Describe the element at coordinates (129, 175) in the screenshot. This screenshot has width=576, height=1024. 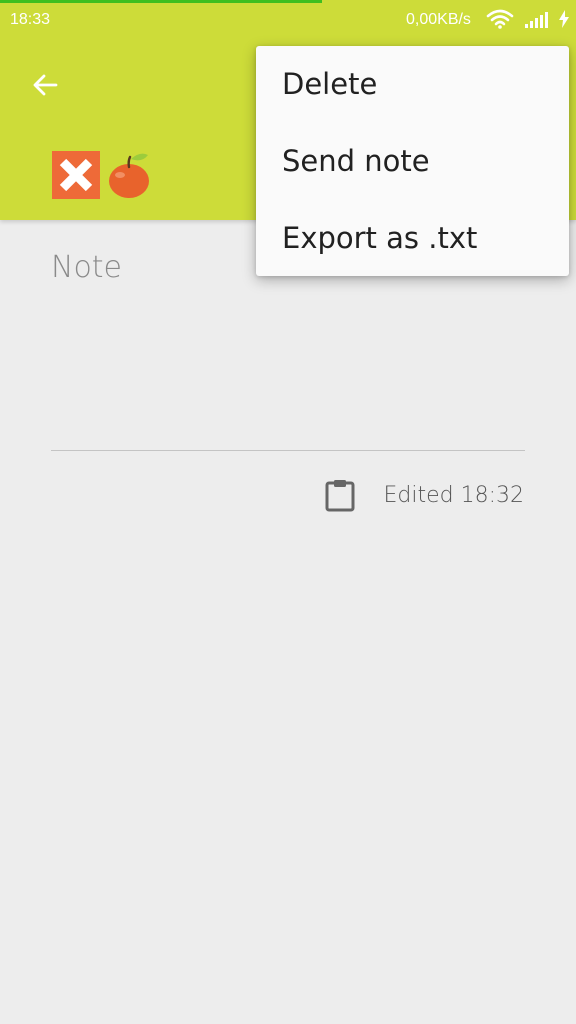
I see `apple-icon` at that location.